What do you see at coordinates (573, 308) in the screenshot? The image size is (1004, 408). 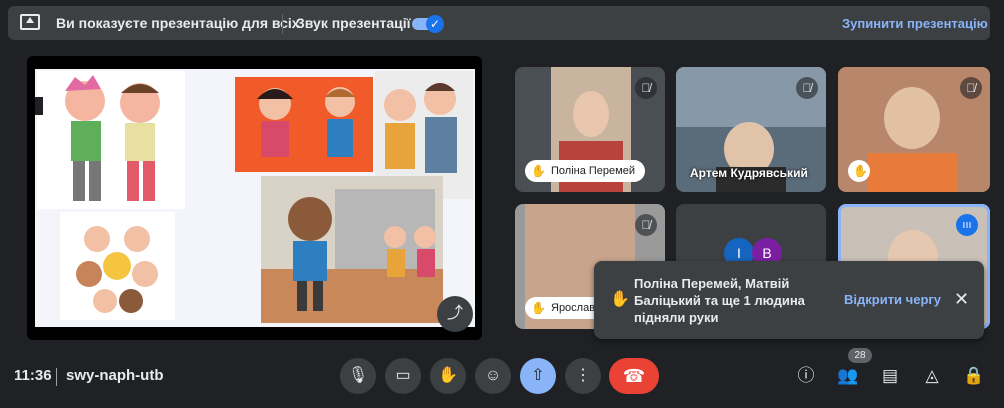 I see `participant-name: Ярослав` at bounding box center [573, 308].